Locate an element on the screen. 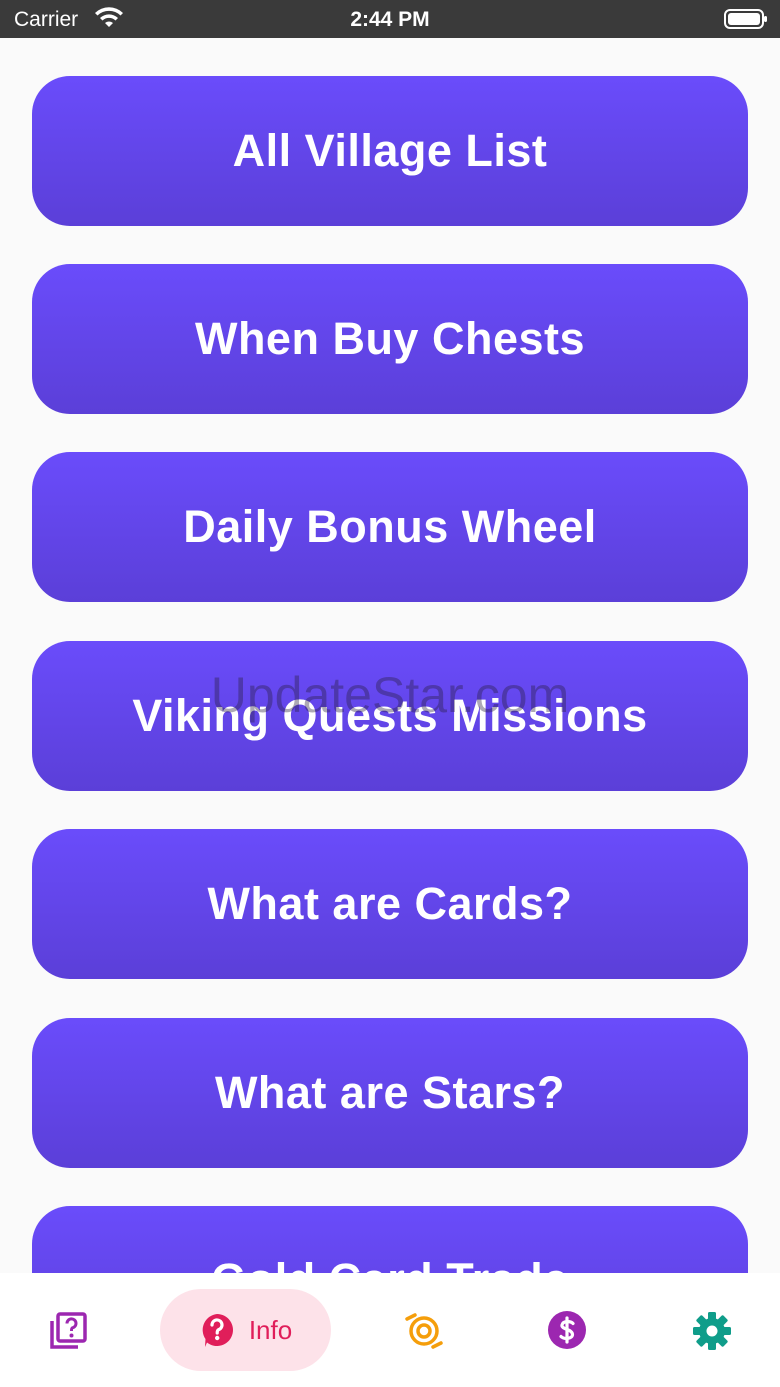 This screenshot has height=1387, width=780. gear-icon is located at coordinates (712, 1331).